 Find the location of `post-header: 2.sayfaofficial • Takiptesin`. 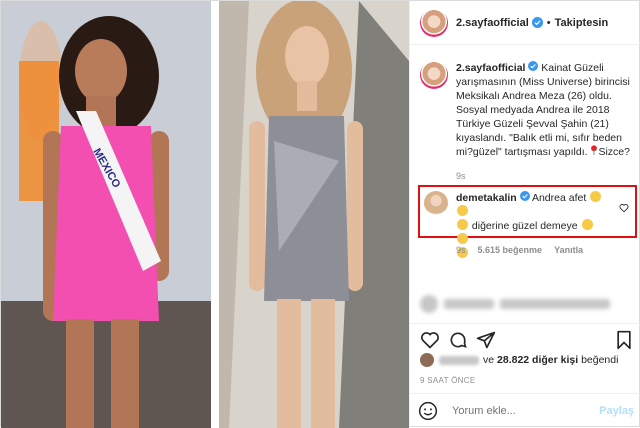

post-header: 2.sayfaofficial • Takiptesin is located at coordinates (525, 23).